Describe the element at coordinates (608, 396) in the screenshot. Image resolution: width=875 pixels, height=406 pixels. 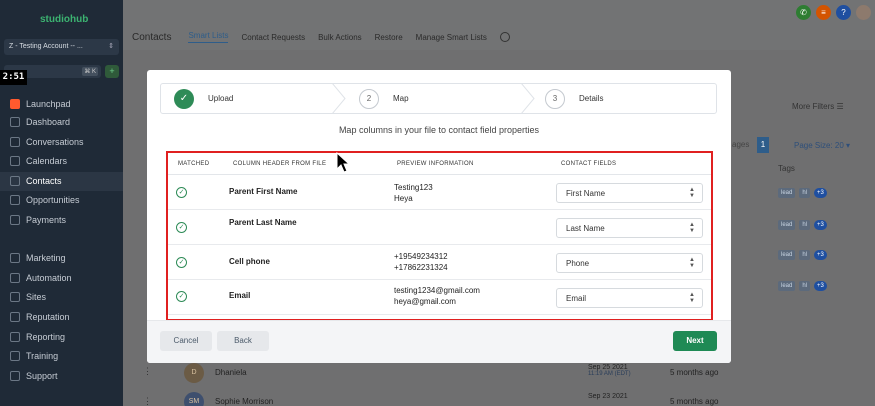
I see `date-text: Sep 23 2021` at that location.